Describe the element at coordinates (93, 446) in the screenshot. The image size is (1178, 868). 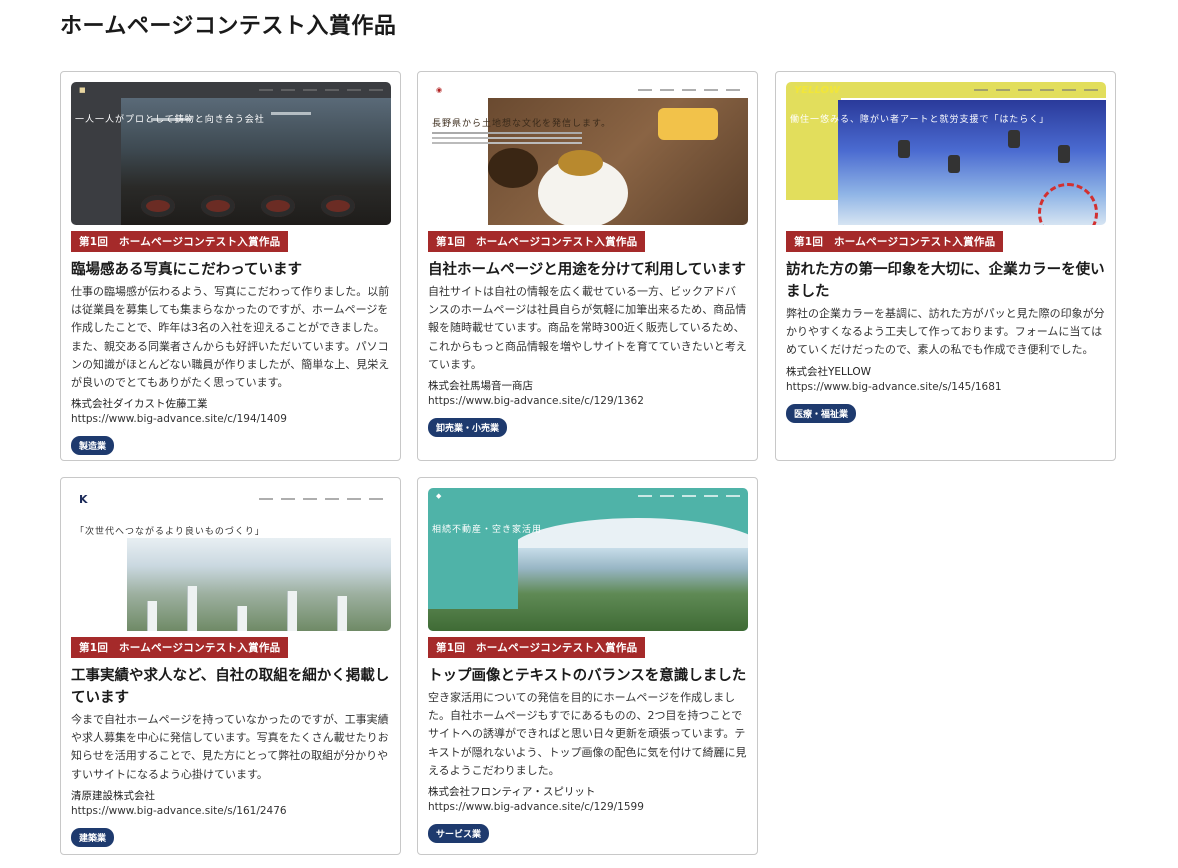
I see `category-tag: 製造業` at that location.